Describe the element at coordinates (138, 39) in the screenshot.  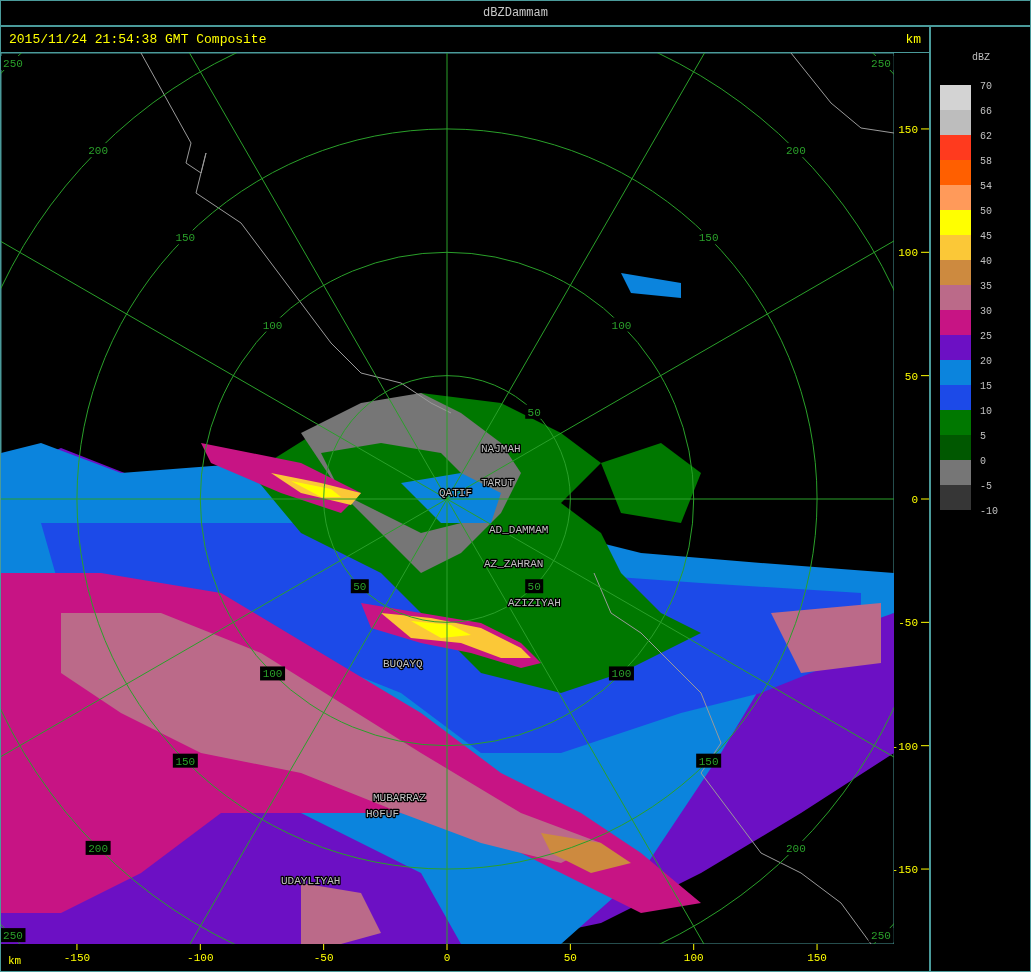
I see `timestamp-label: 2015/11/24 21:54:38 GMT Composite` at that location.